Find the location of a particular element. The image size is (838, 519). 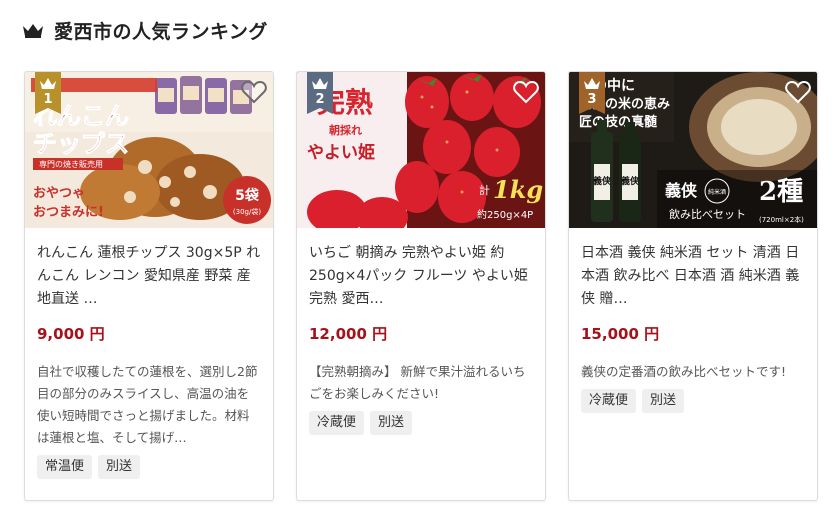

image-headline-2: 朝採れ is located at coordinates (345, 130).